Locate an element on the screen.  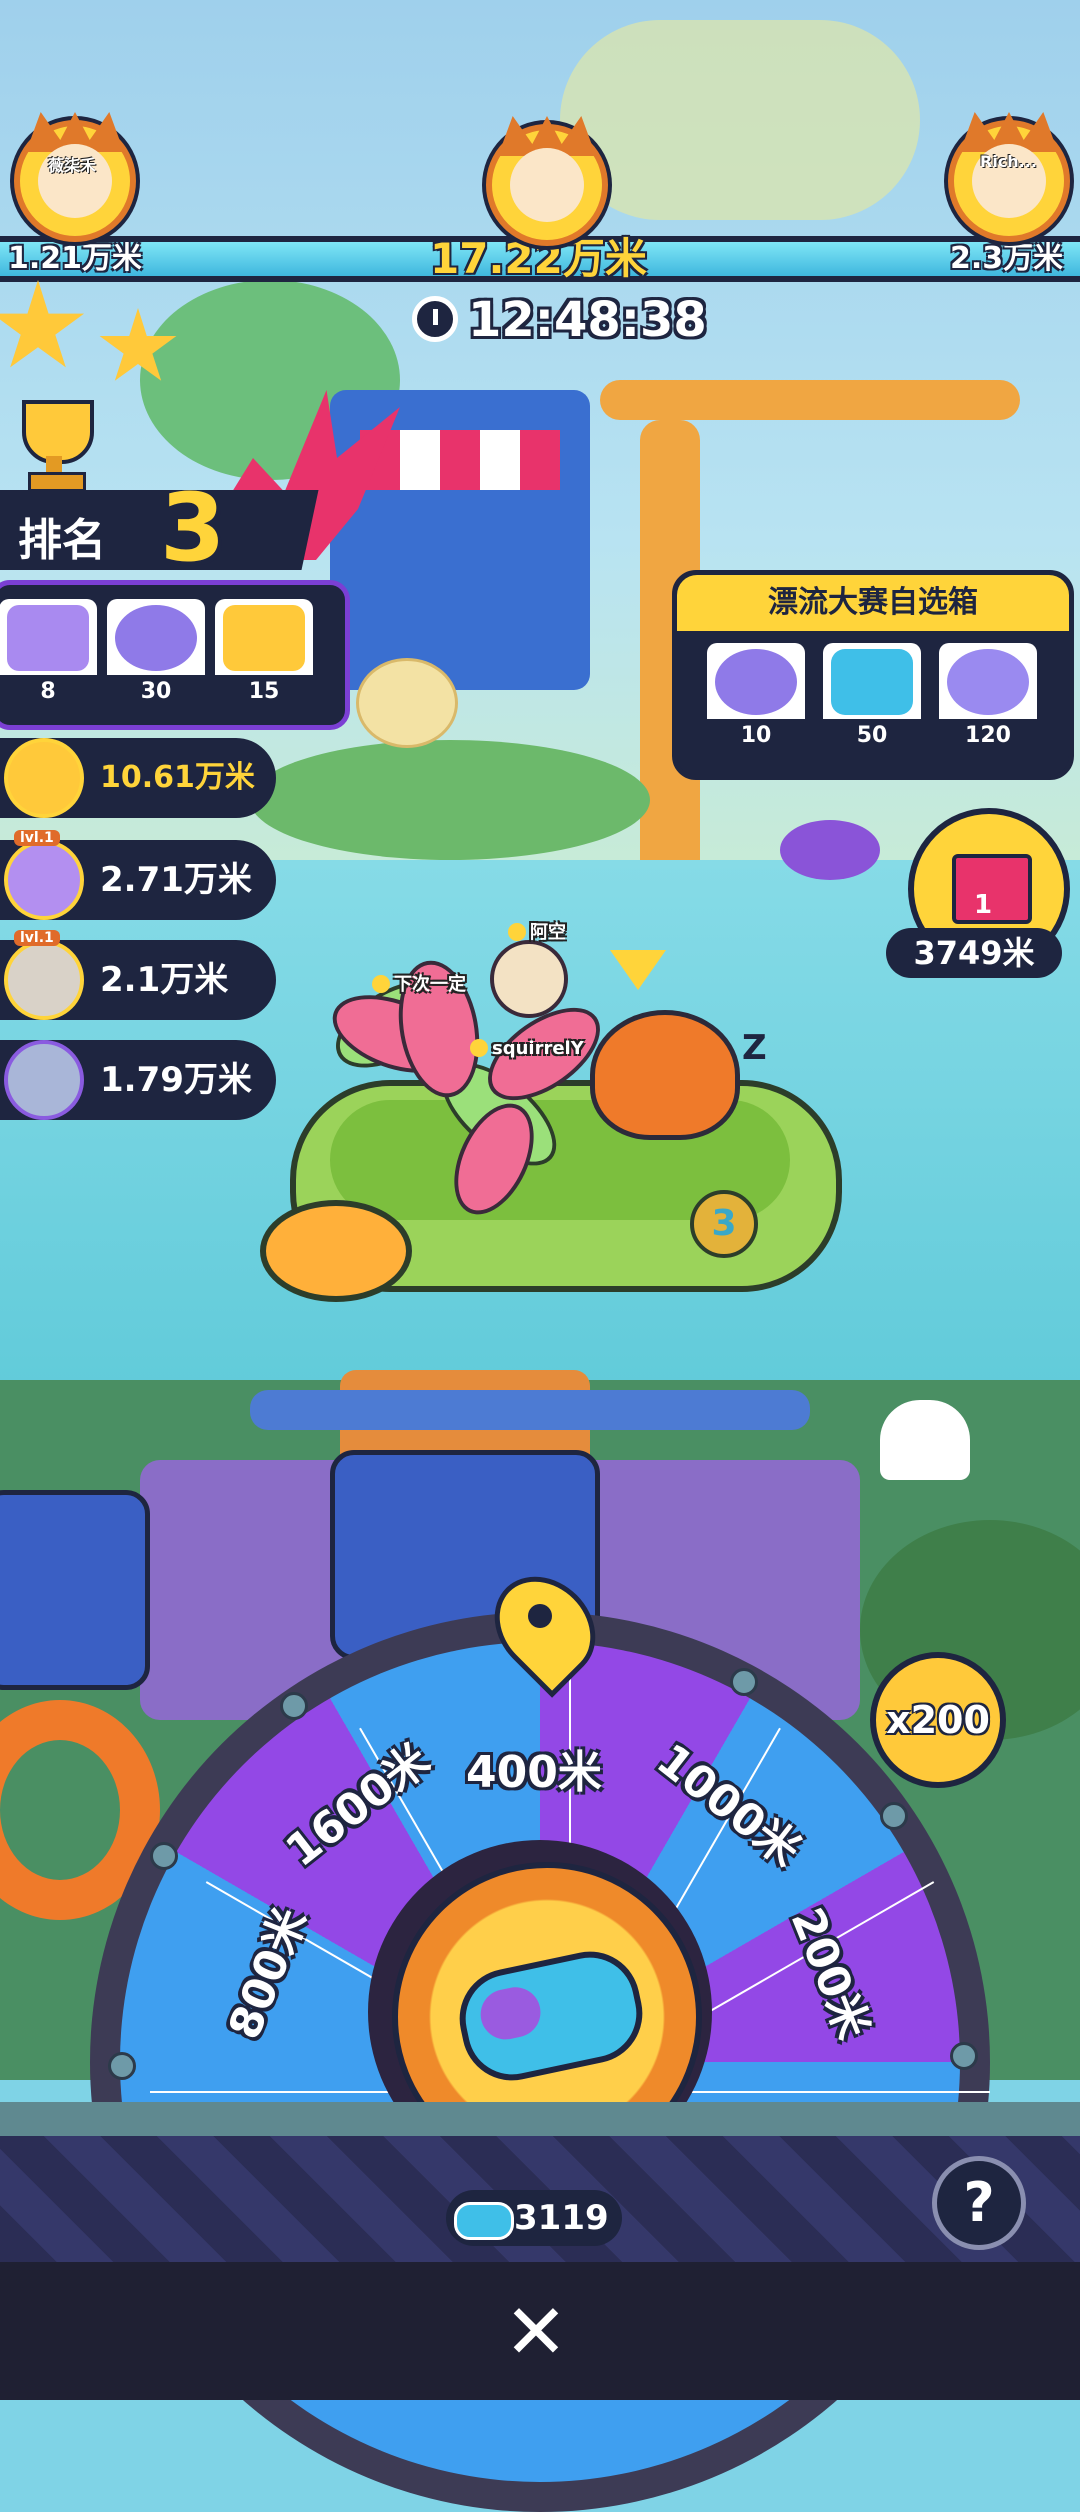
dock-pipe is located at coordinates (530, 1410).